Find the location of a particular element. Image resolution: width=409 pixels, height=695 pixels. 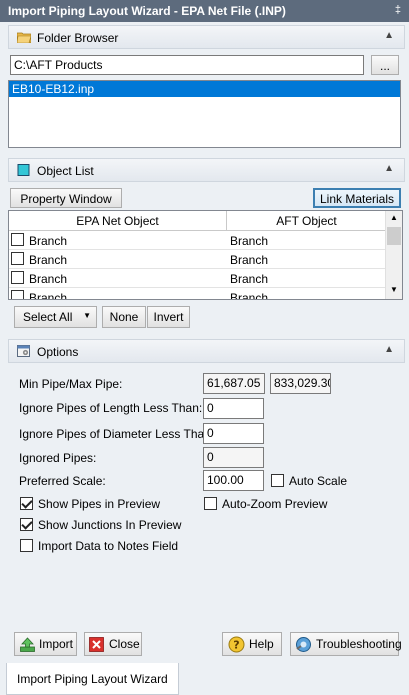

import-label: Import is located at coordinates (56, 644).